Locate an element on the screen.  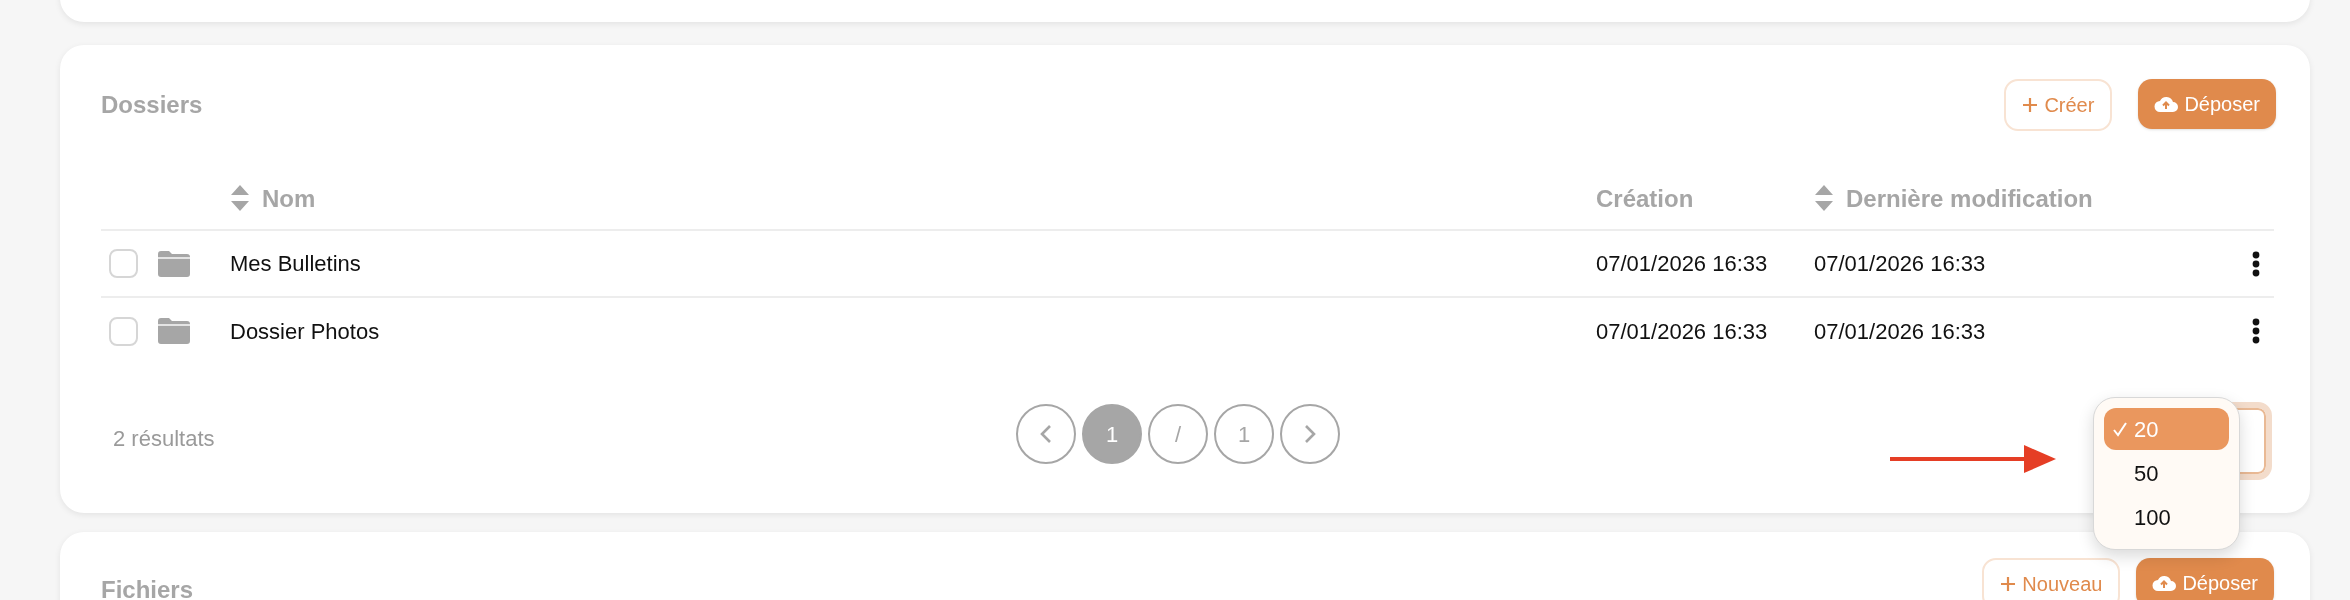
chevron-left-icon is located at coordinates (1046, 434).